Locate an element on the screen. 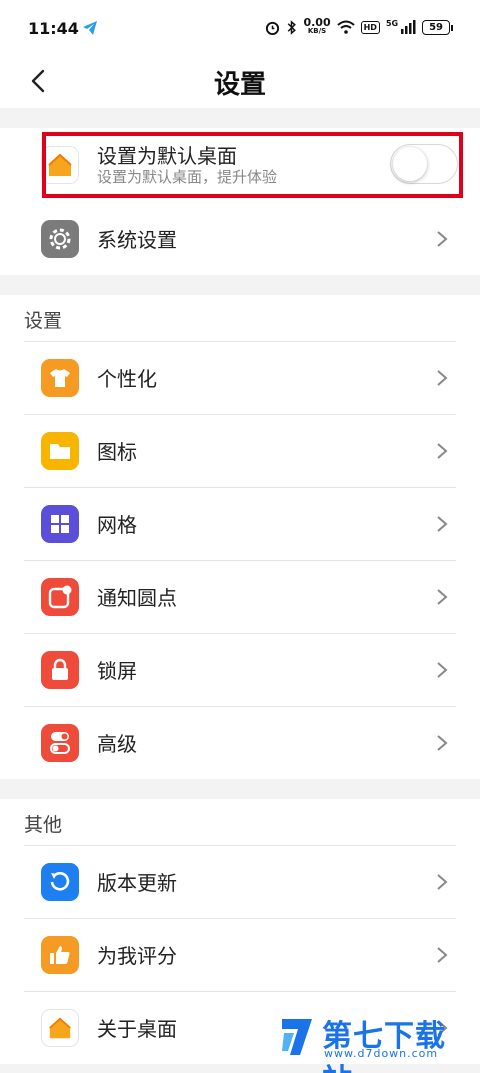  default-launcher-row: 设置为默认桌面 设置为默认桌面，提升体验 is located at coordinates (240, 165).